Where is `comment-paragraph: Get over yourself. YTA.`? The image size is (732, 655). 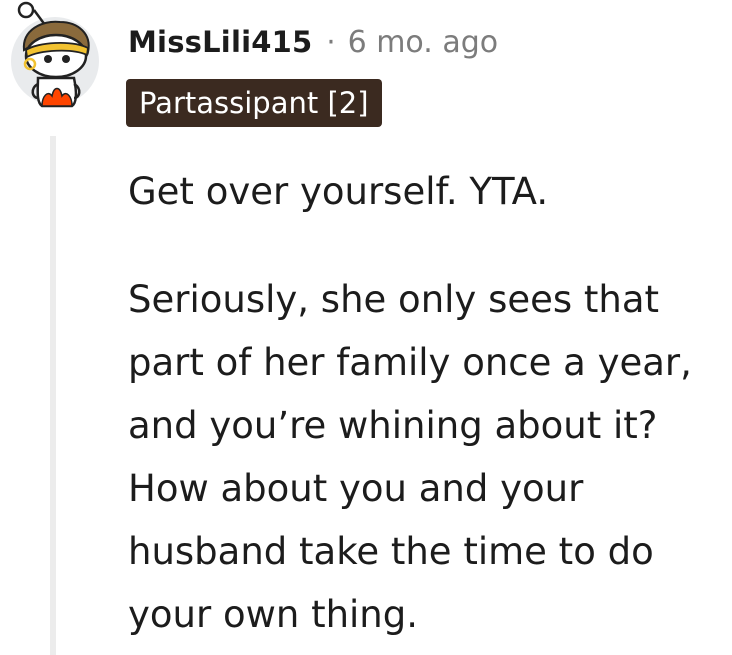
comment-paragraph: Get over yourself. YTA. is located at coordinates (338, 191).